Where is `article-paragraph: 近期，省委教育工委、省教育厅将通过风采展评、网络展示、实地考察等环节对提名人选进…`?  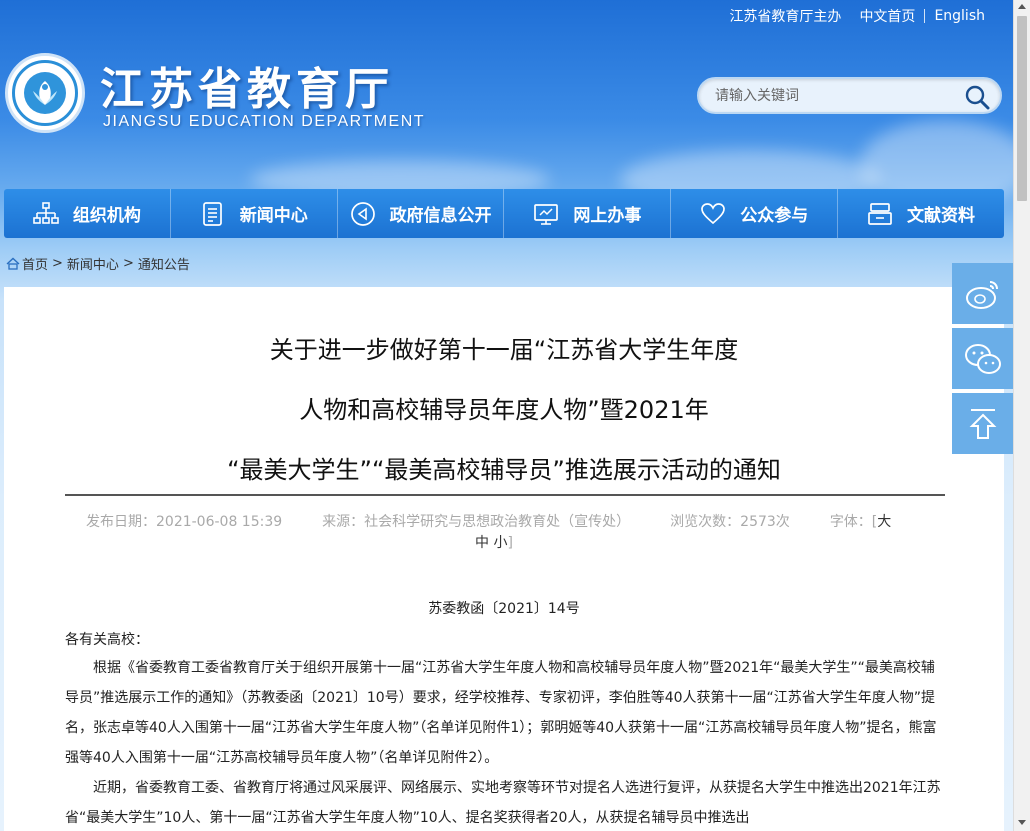 article-paragraph: 近期，省委教育工委、省教育厅将通过风采展评、网络展示、实地考察等环节对提名人选进… is located at coordinates (503, 803).